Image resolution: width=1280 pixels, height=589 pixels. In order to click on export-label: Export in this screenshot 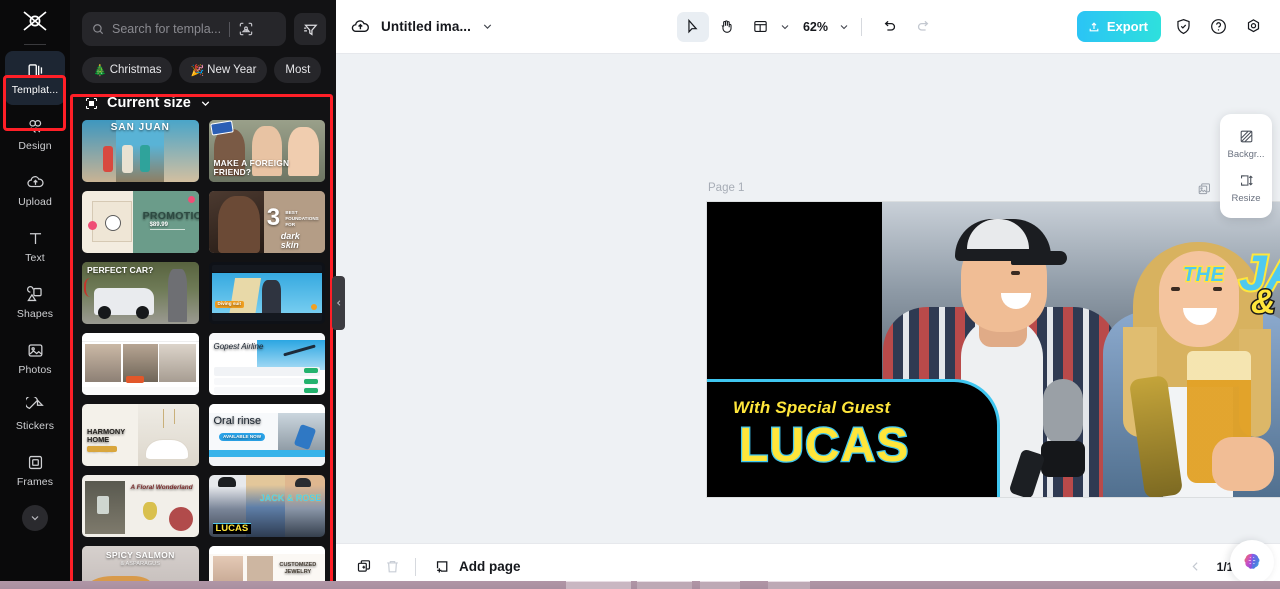, I will do `click(1127, 26)`.